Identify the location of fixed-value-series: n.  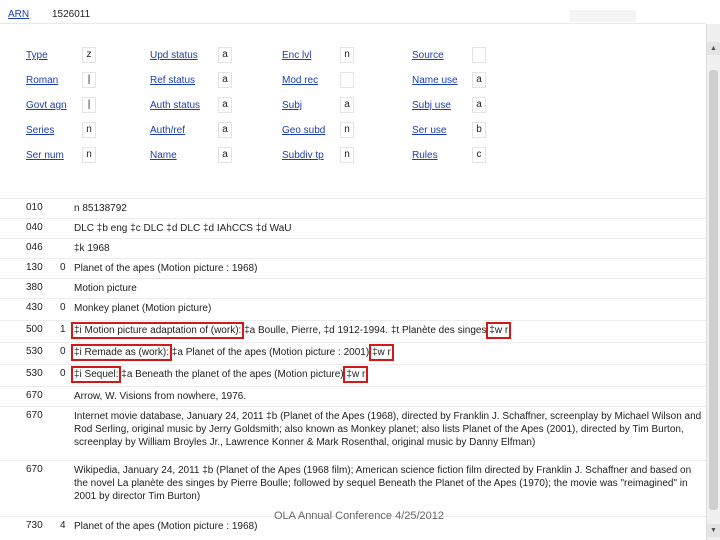
(89, 130).